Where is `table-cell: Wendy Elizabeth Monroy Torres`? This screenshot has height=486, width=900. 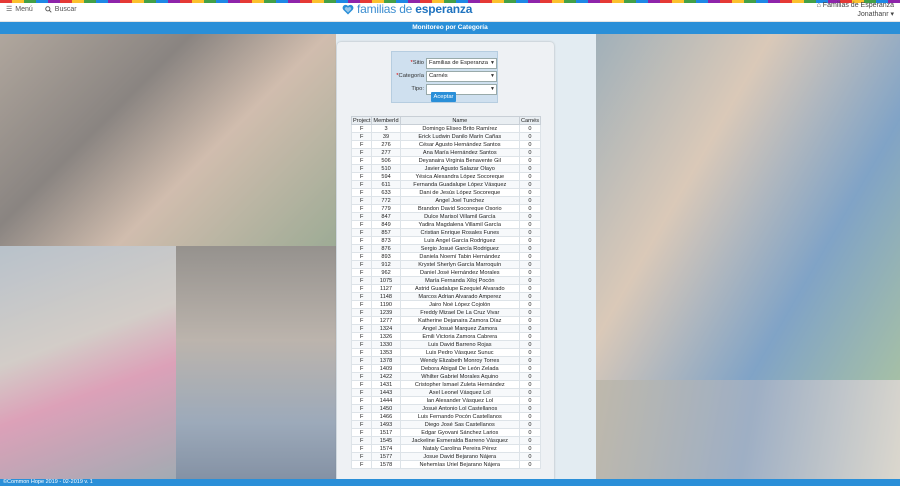 table-cell: Wendy Elizabeth Monroy Torres is located at coordinates (459, 360).